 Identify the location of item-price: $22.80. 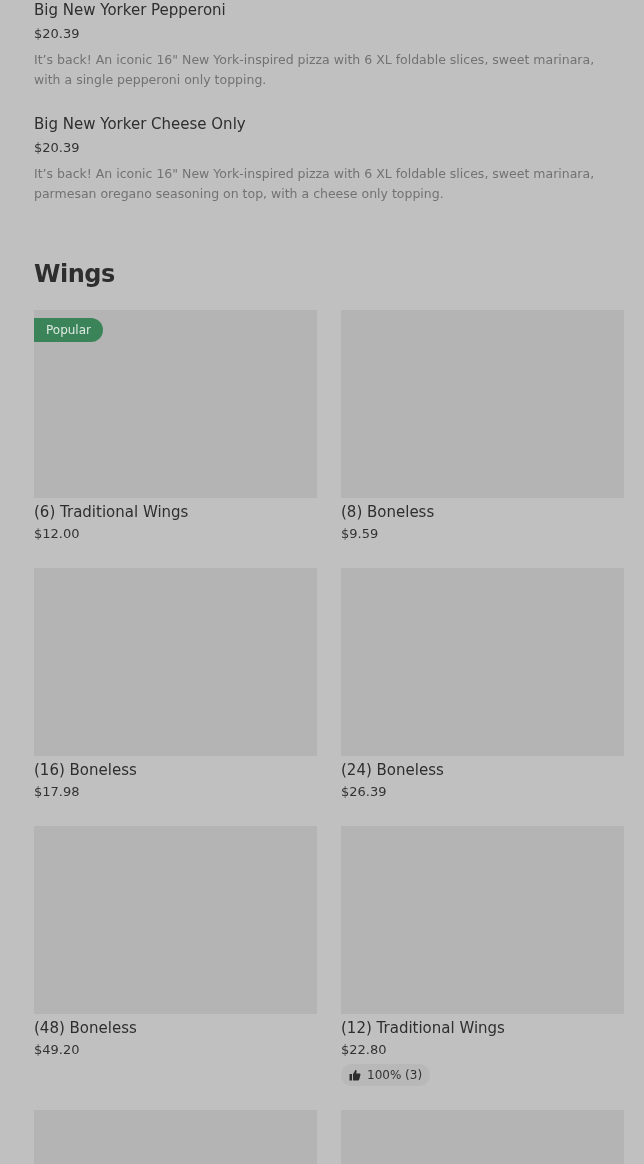
(364, 1050).